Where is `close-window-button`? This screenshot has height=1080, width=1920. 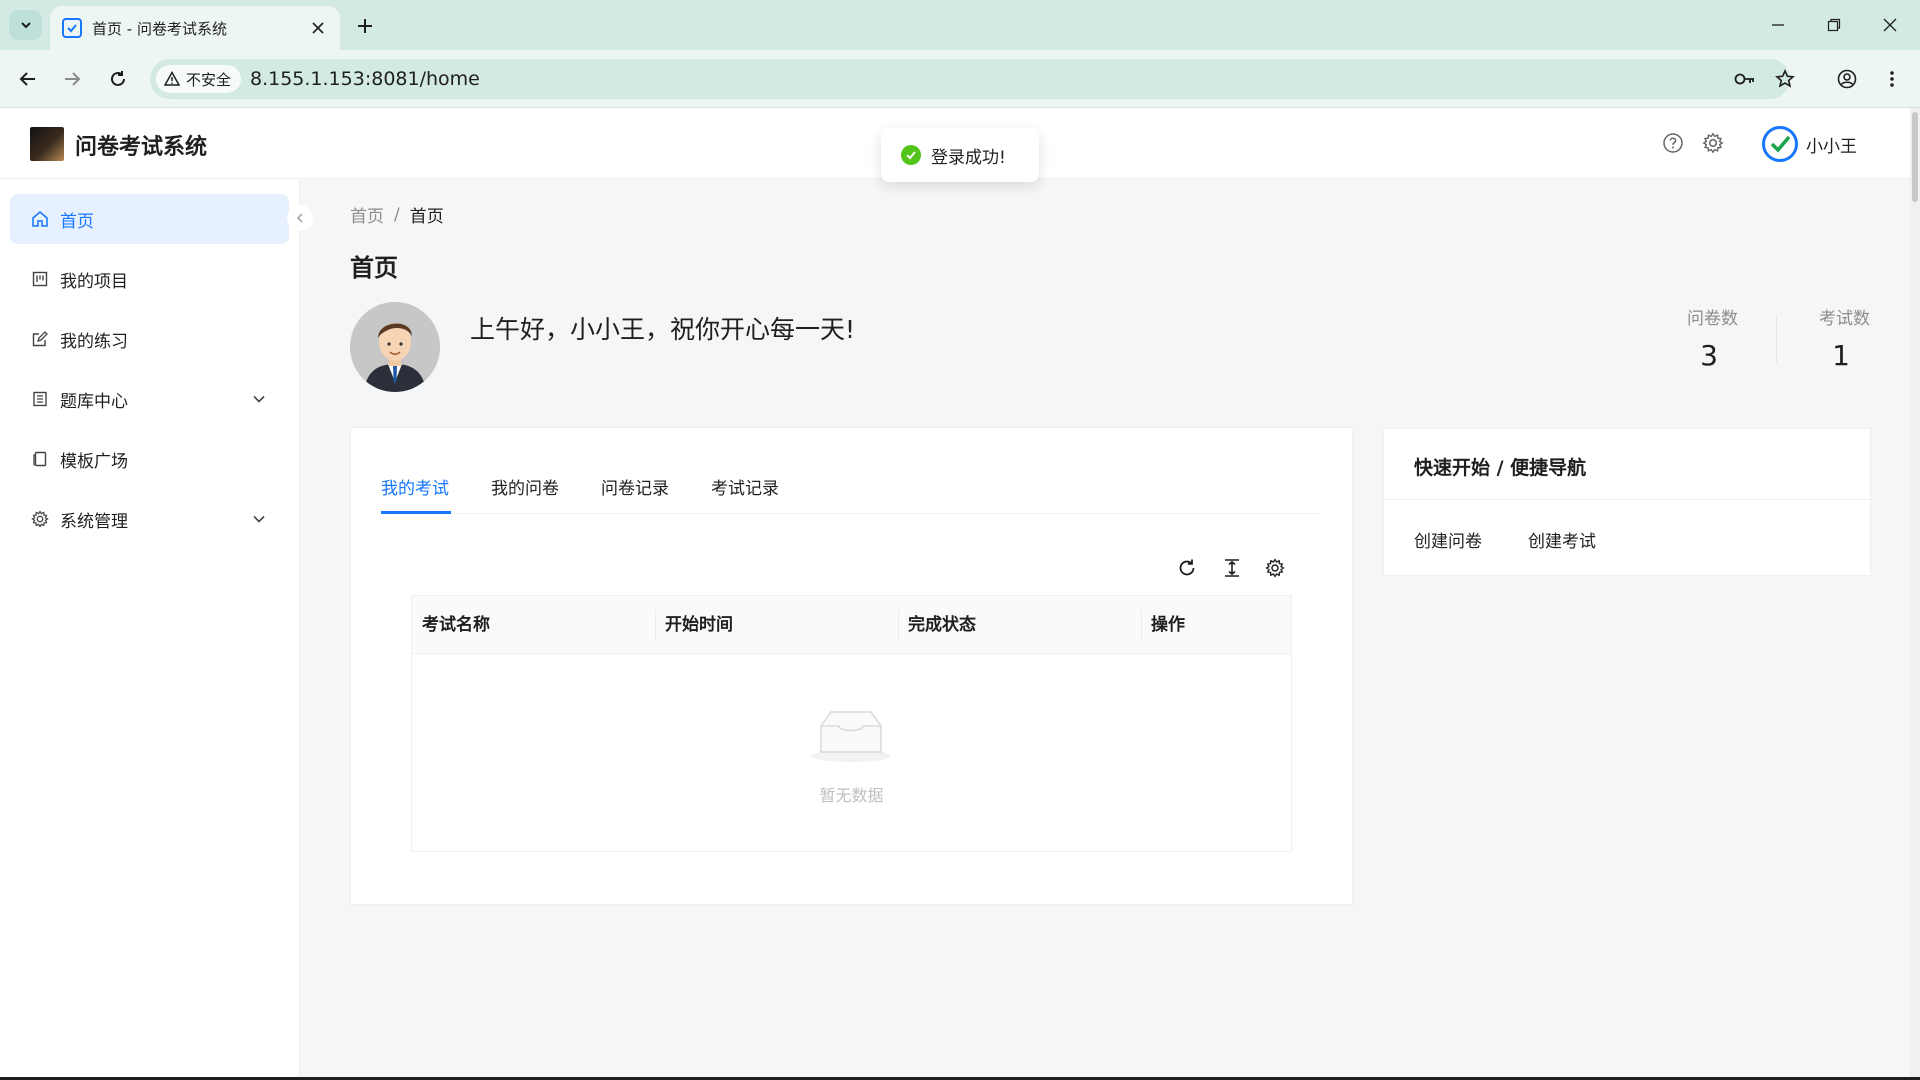
close-window-button is located at coordinates (1890, 25).